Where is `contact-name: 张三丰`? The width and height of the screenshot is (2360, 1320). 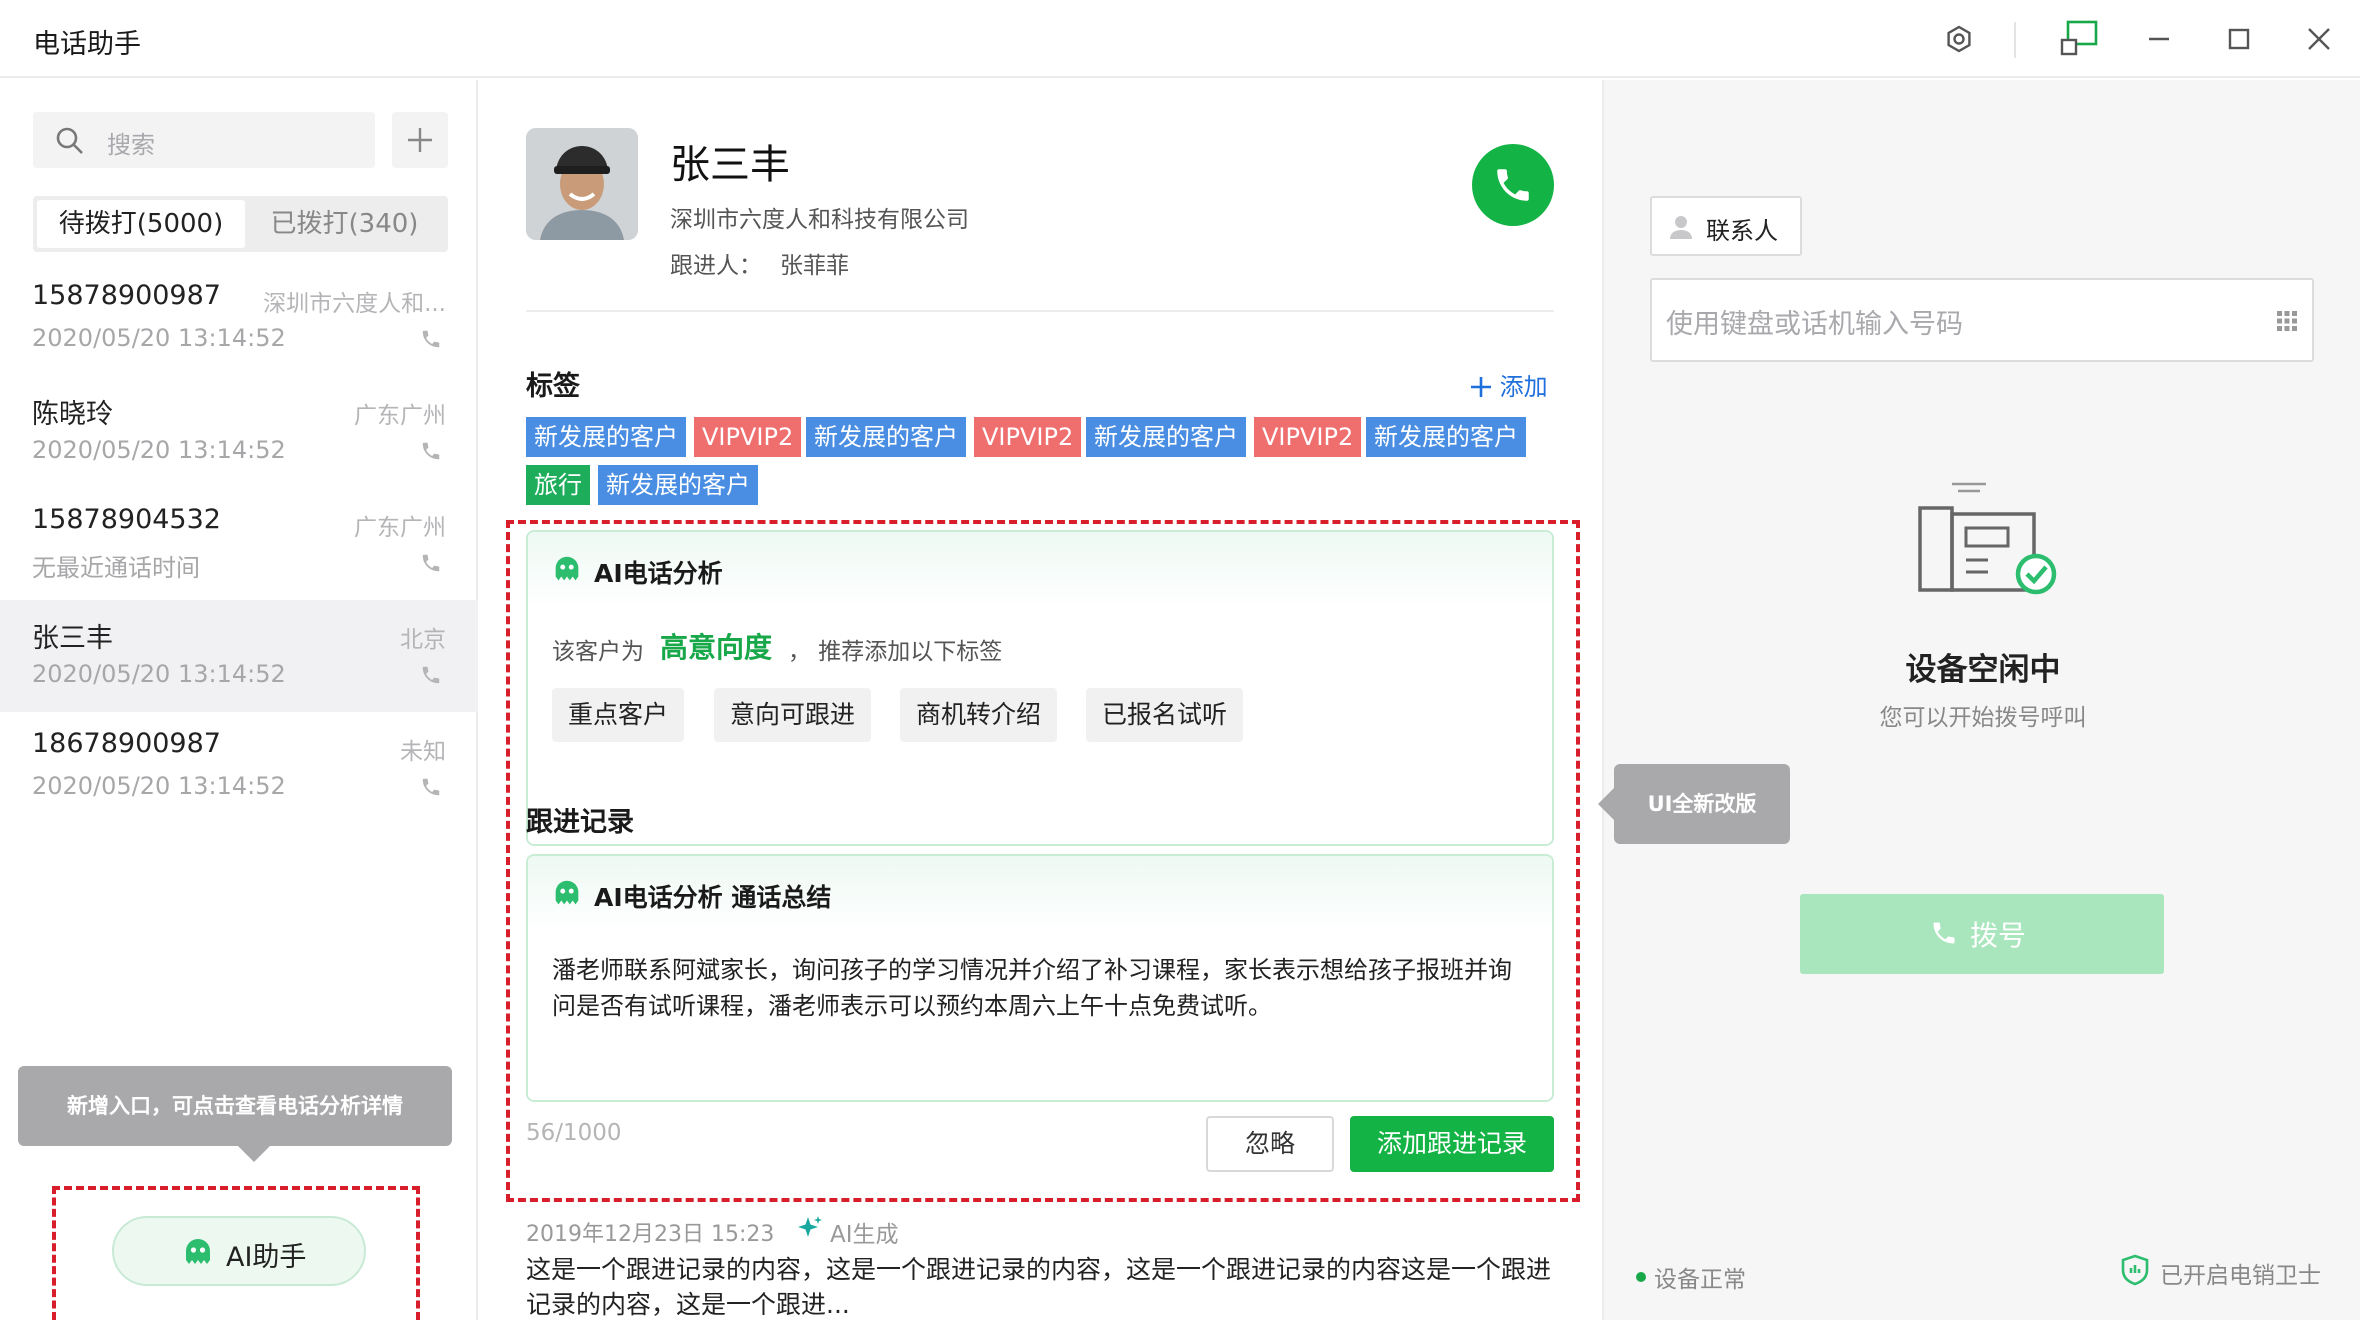 contact-name: 张三丰 is located at coordinates (72, 638).